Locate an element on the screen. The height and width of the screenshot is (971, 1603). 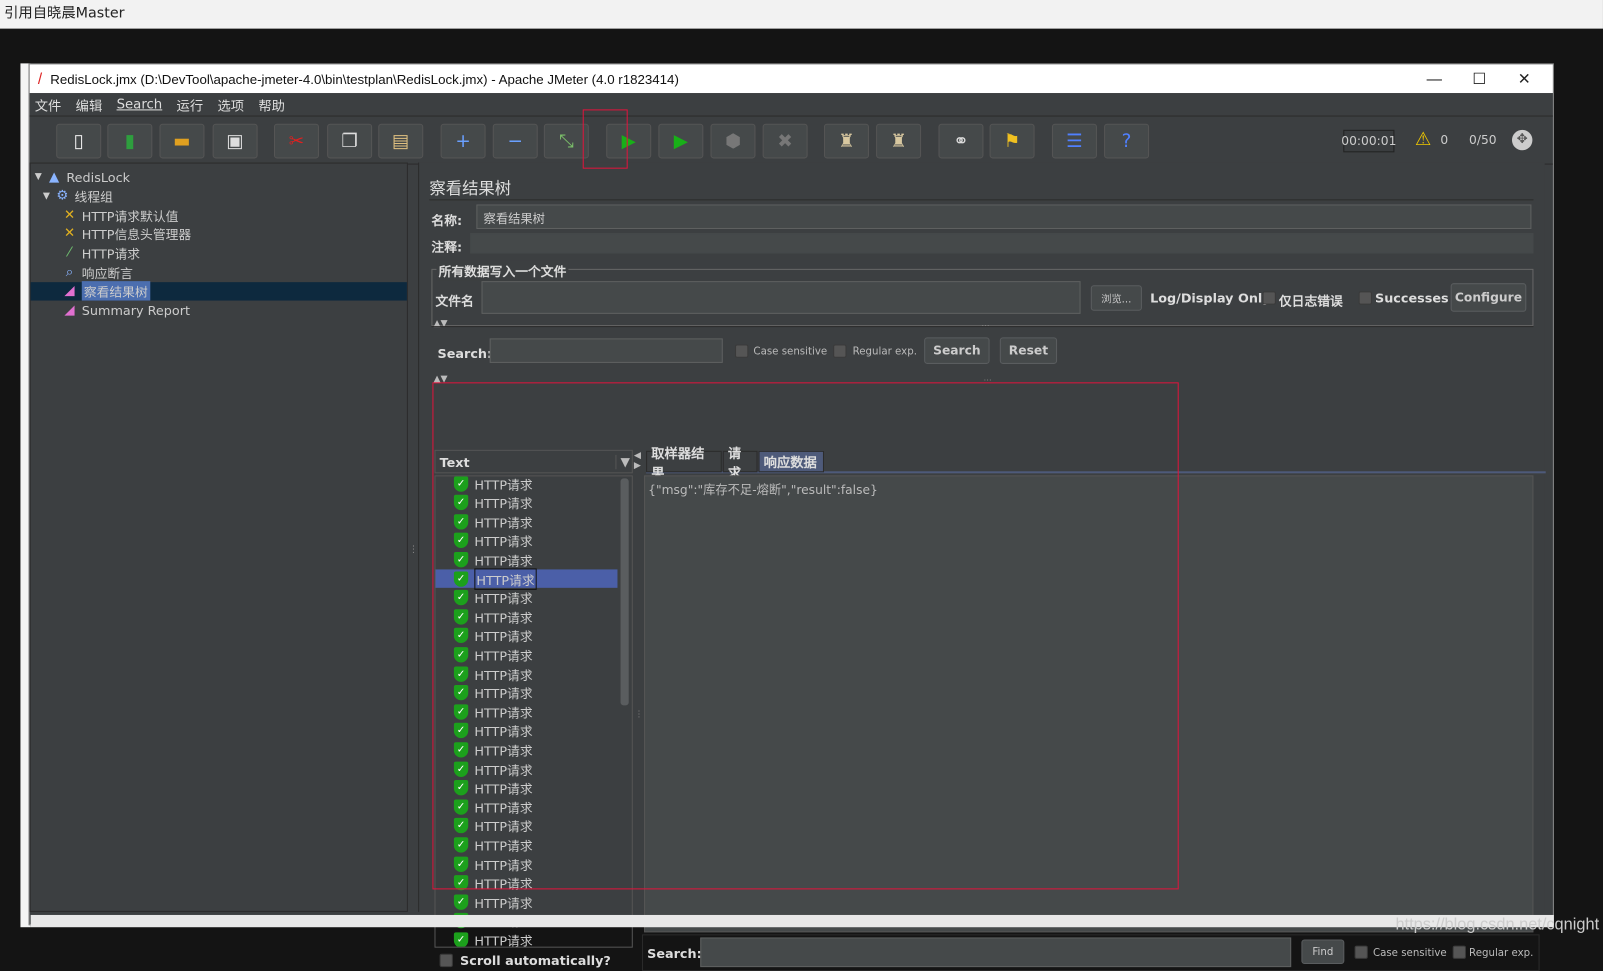
remote-status-icon: ✥ is located at coordinates (1522, 140).